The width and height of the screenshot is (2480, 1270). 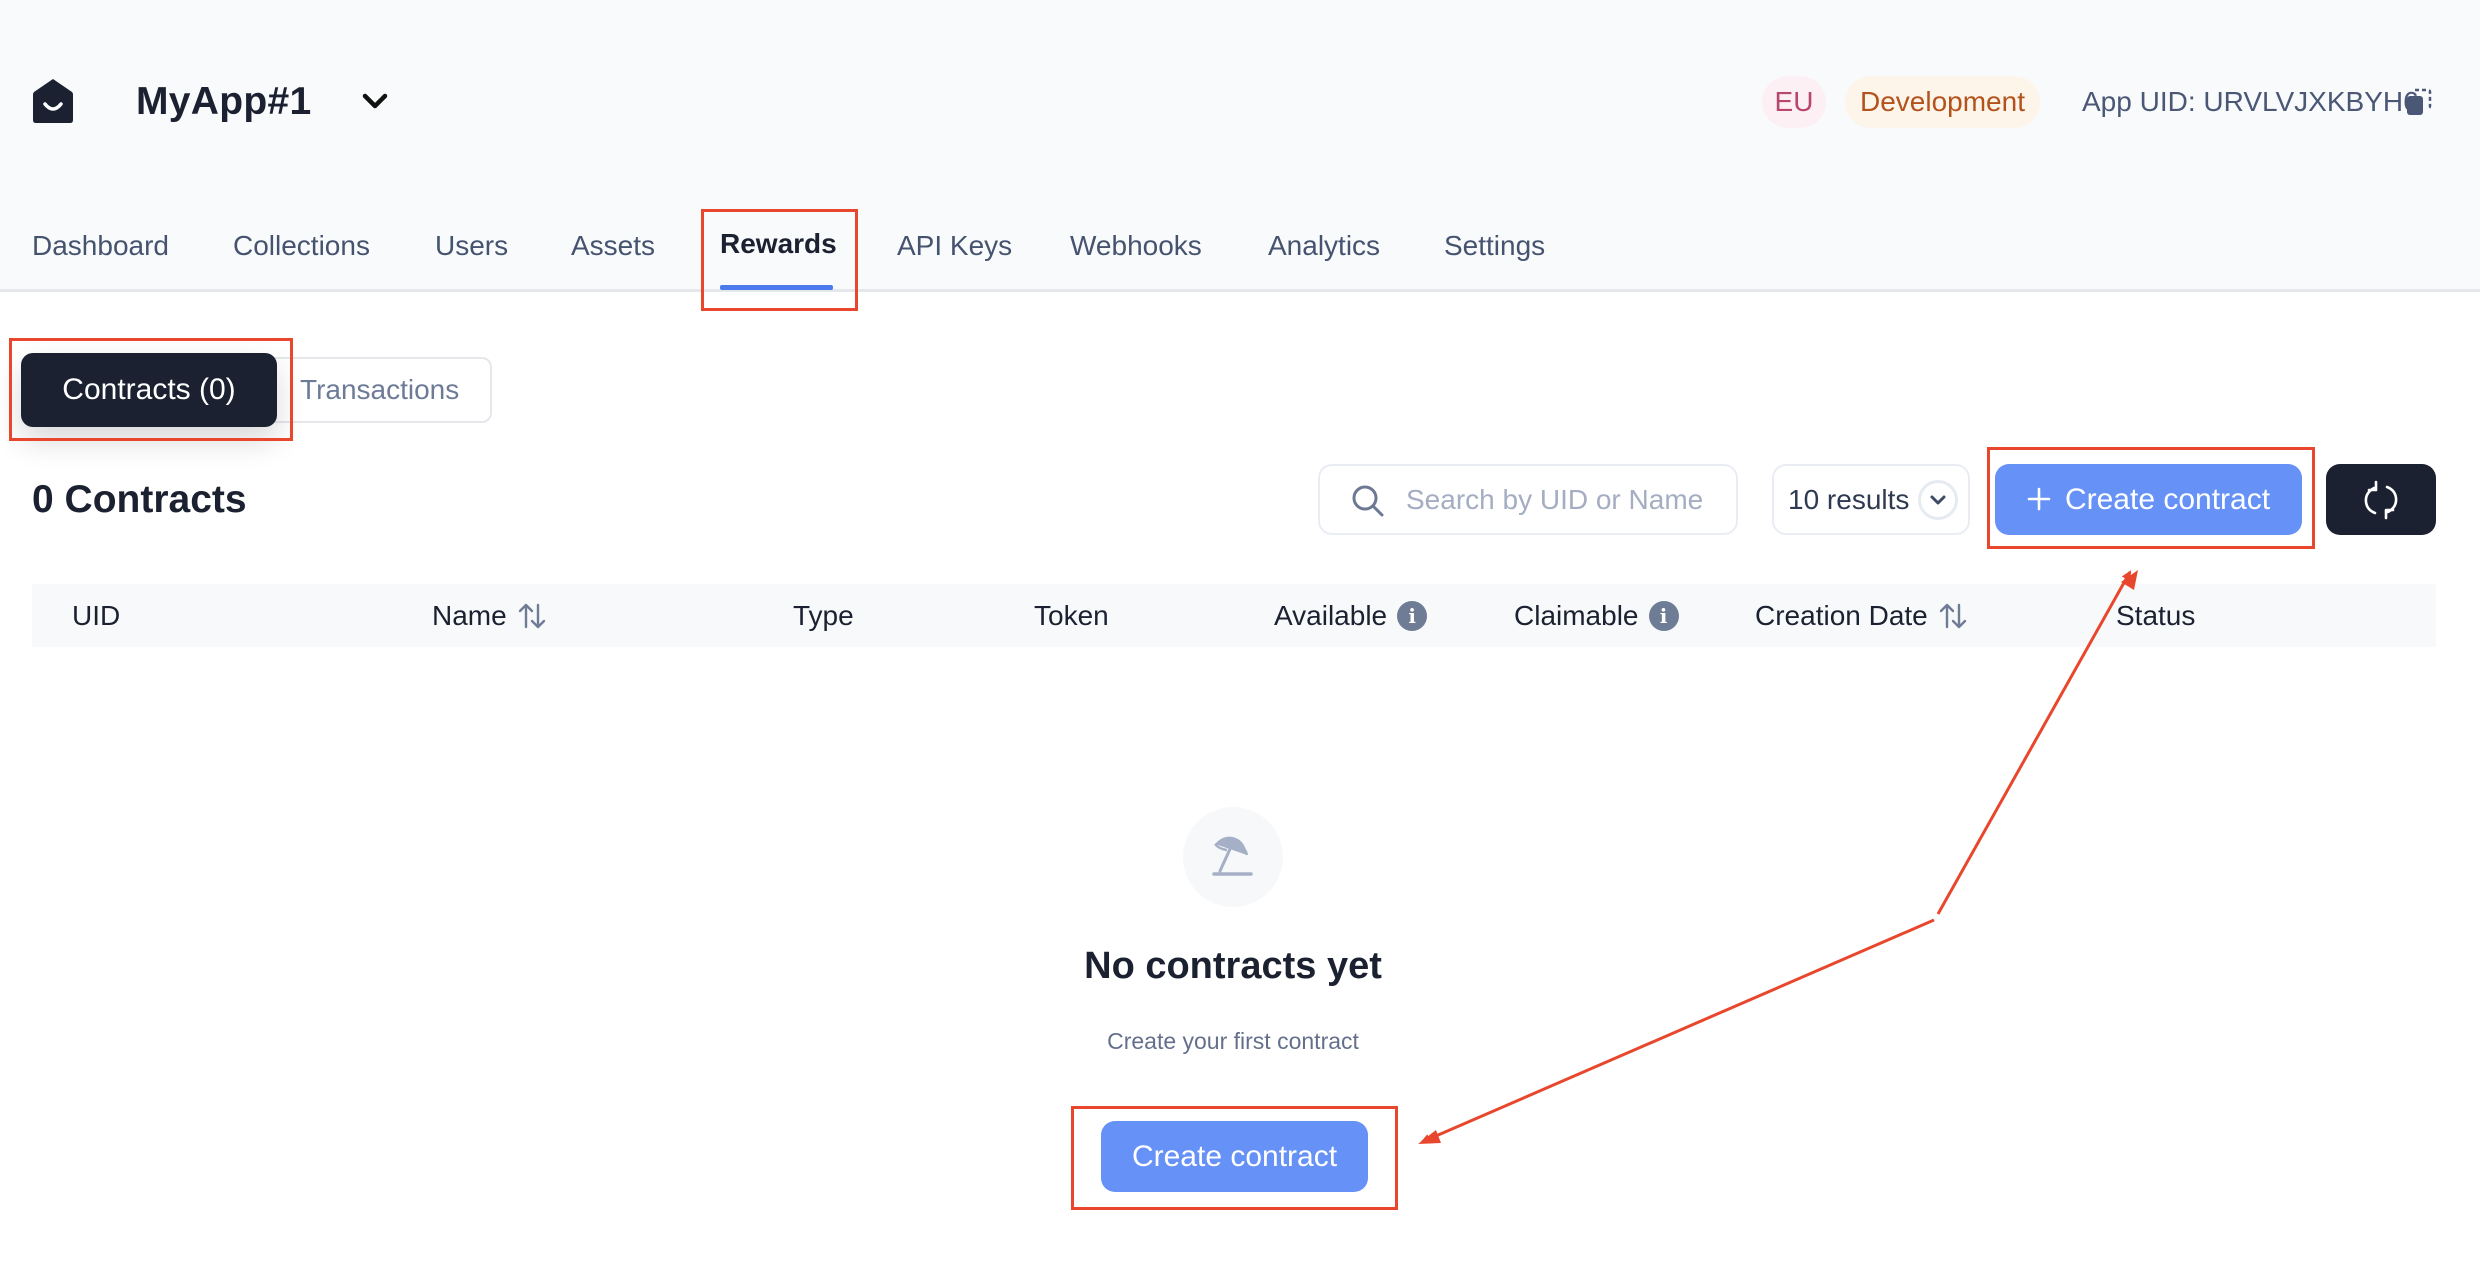 What do you see at coordinates (2167, 499) in the screenshot?
I see `create-contract-label: Create contract` at bounding box center [2167, 499].